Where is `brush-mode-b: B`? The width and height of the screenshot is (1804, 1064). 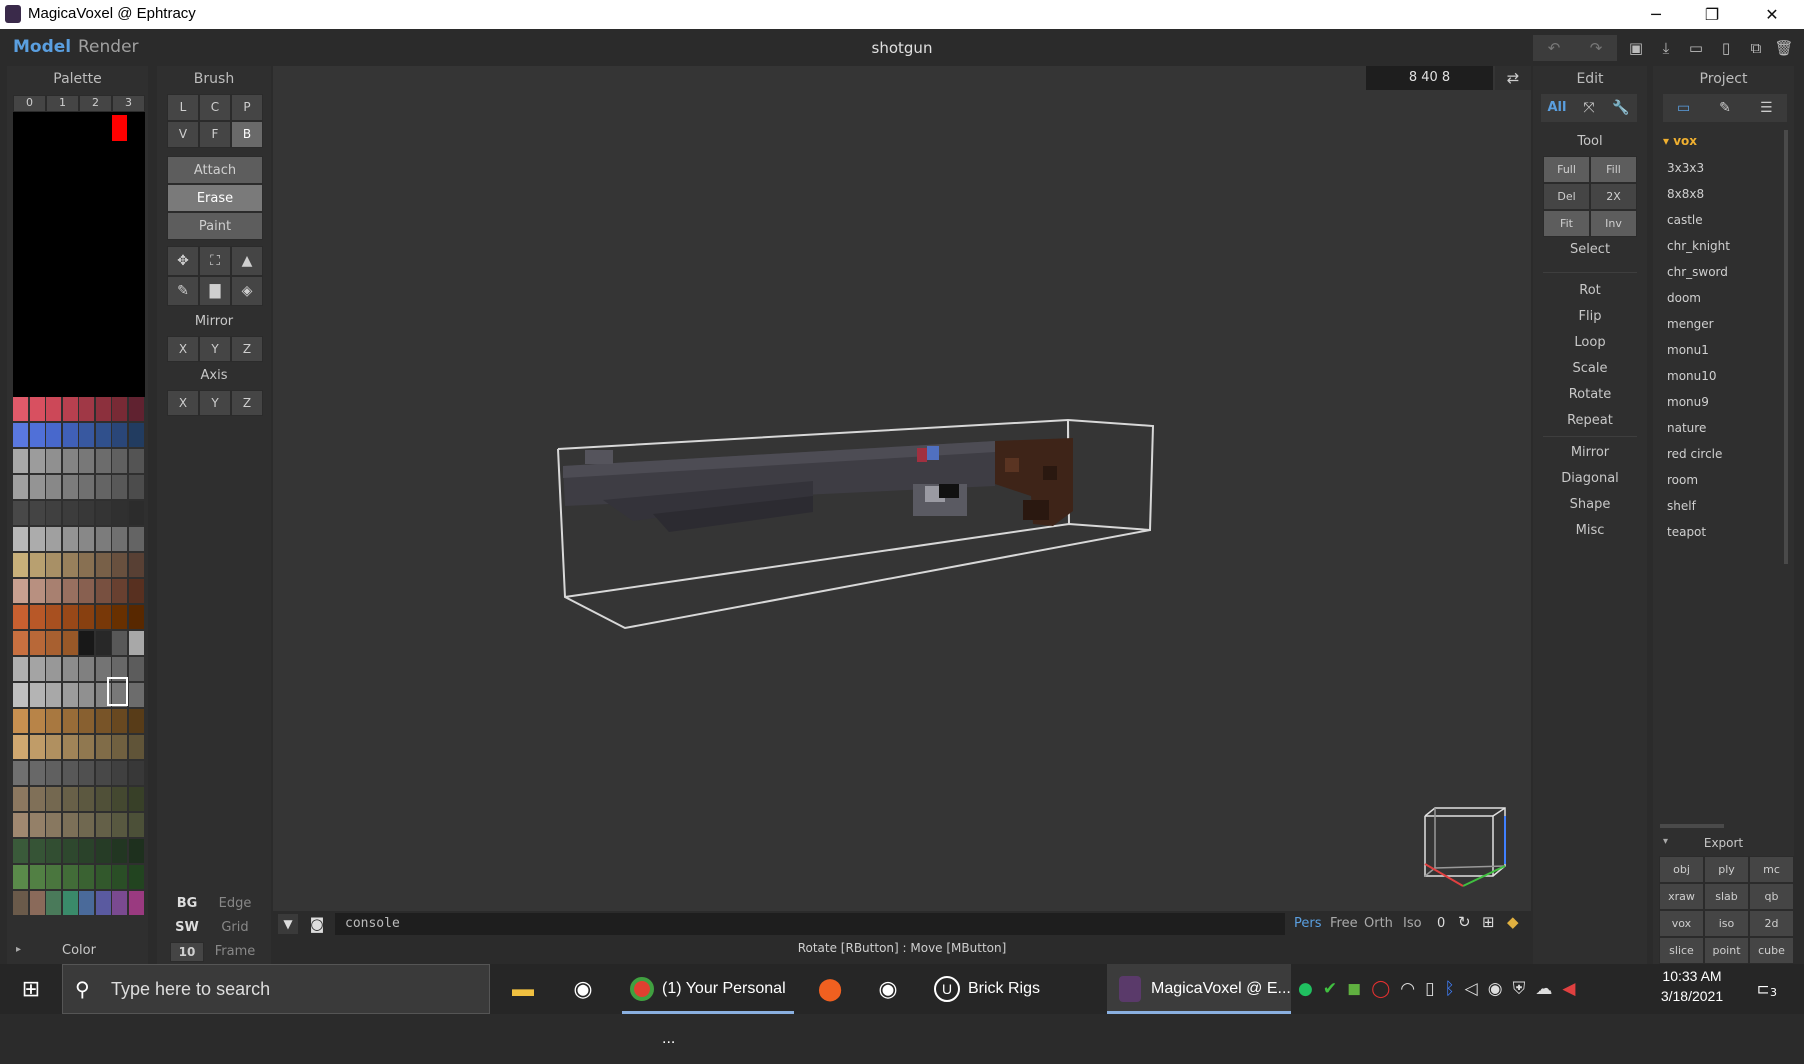 brush-mode-b: B is located at coordinates (247, 134).